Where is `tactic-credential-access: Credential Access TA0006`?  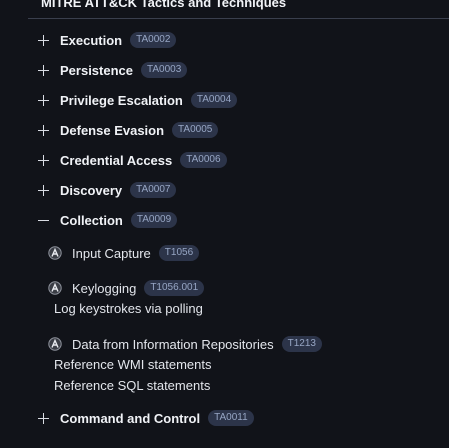 tactic-credential-access: Credential Access TA0006 is located at coordinates (132, 160).